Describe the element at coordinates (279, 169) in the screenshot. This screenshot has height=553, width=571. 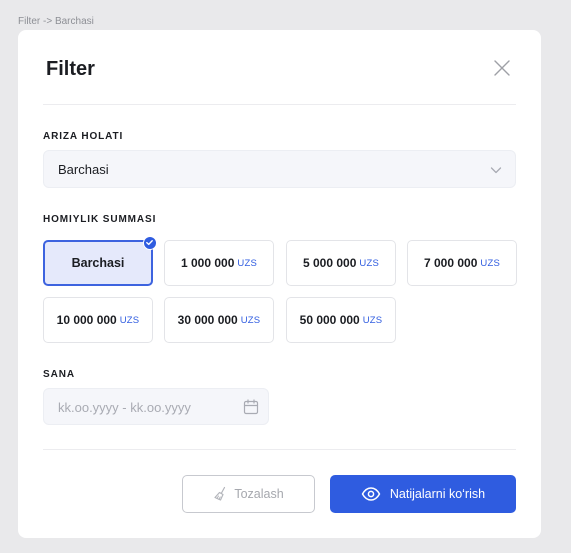
I see `status-select: Barchasi` at that location.